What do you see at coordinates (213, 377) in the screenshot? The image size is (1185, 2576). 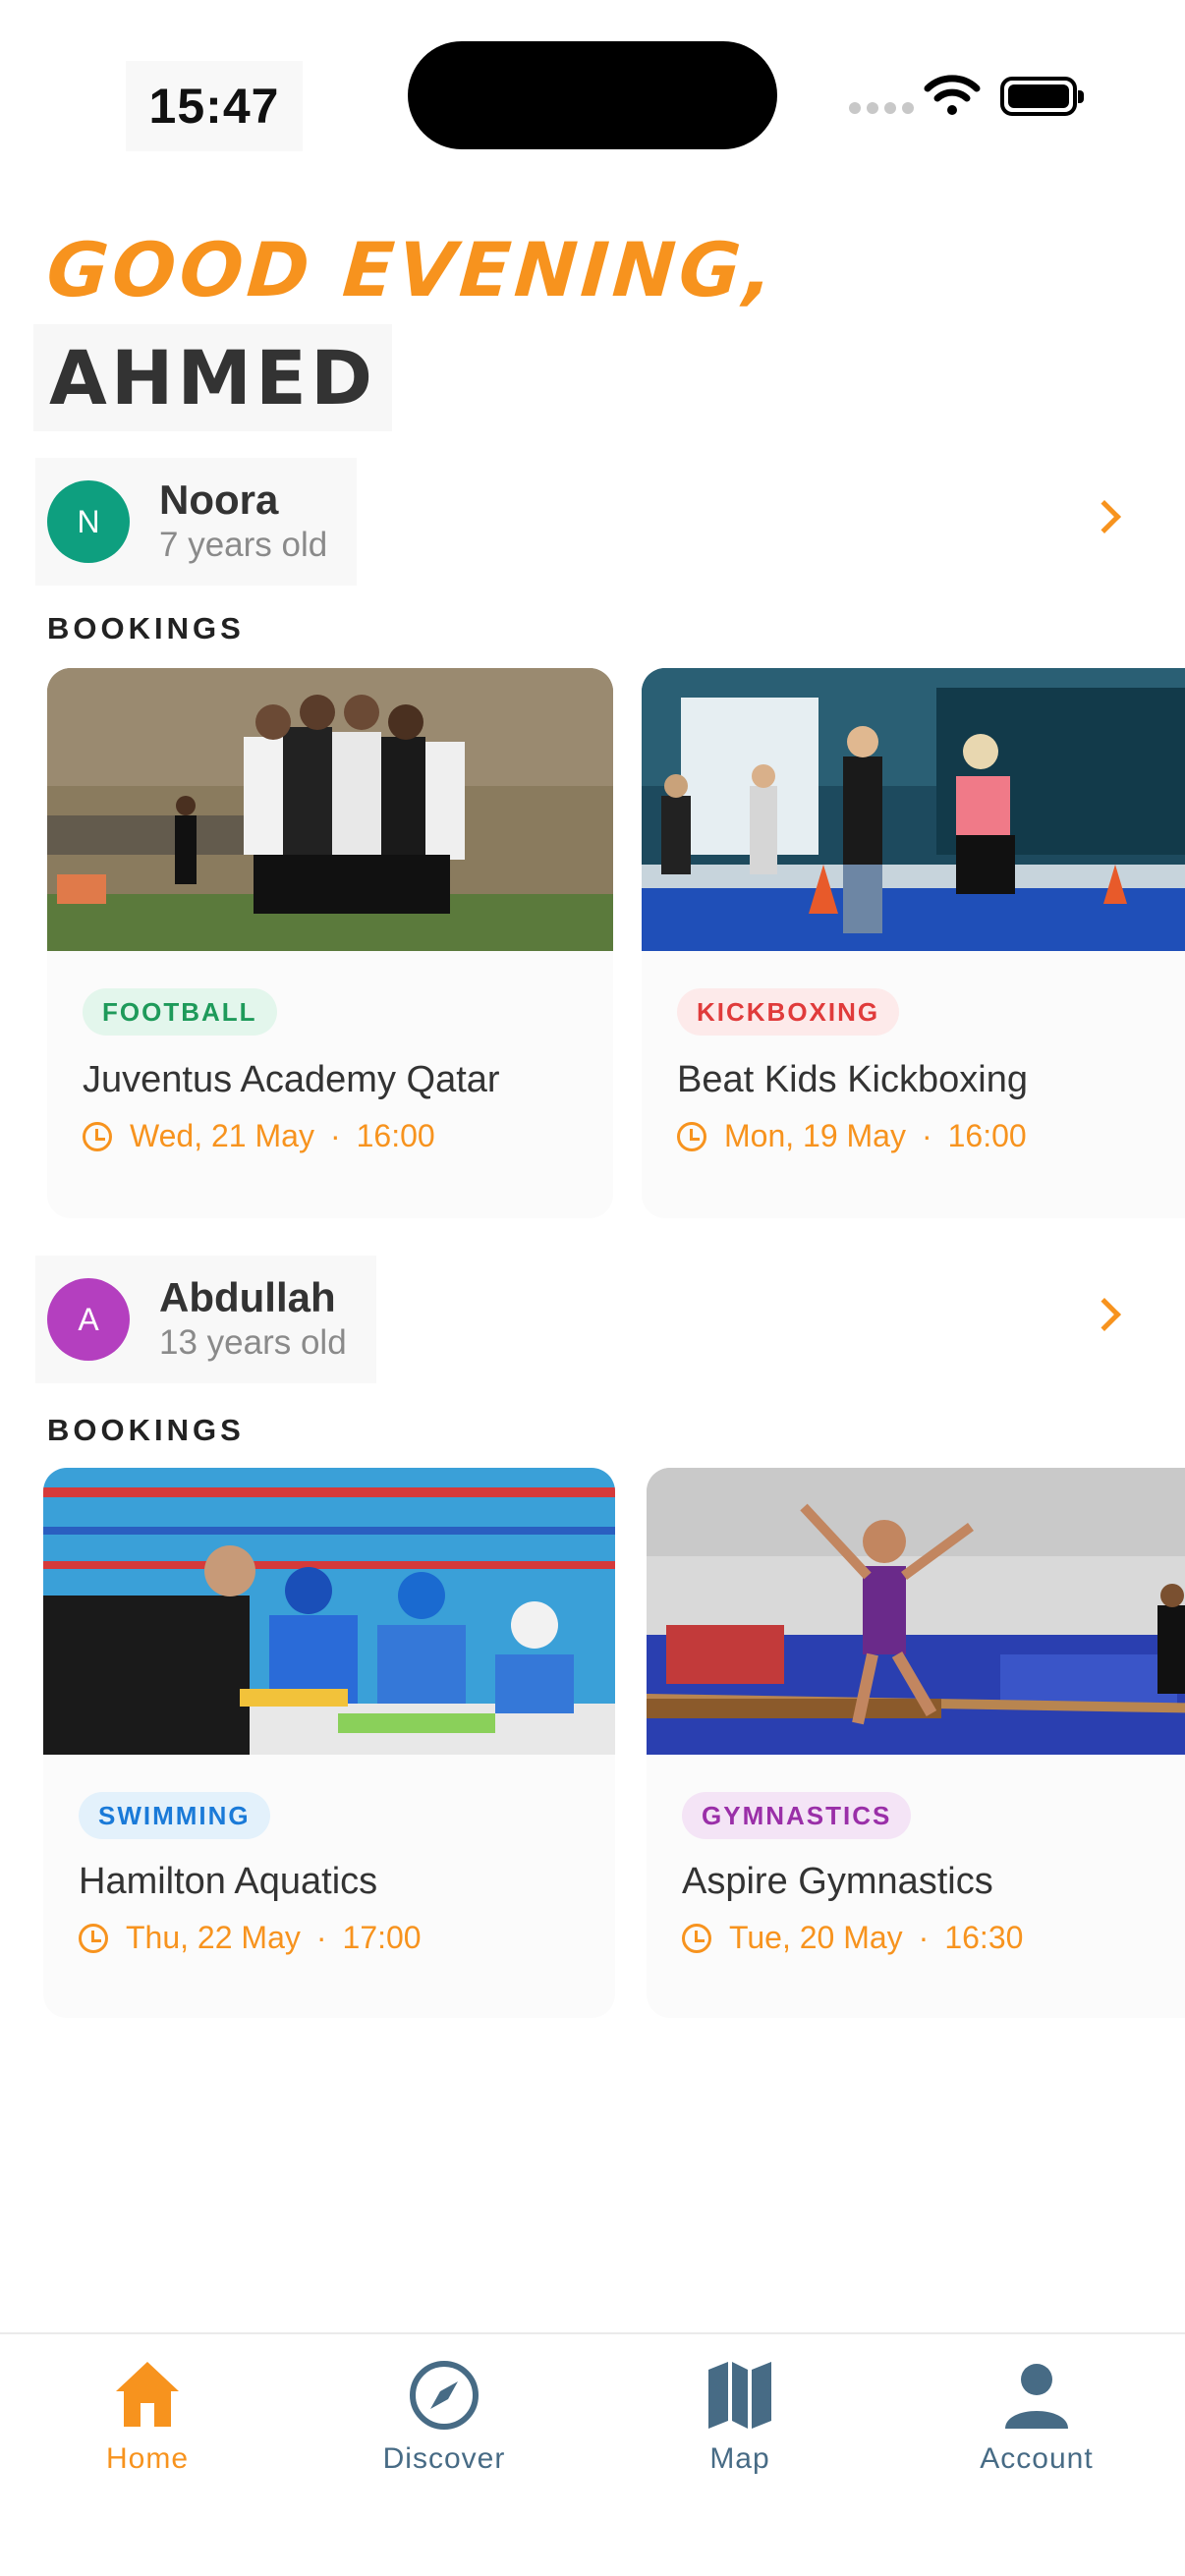 I see `user-name-heading: AHMED` at bounding box center [213, 377].